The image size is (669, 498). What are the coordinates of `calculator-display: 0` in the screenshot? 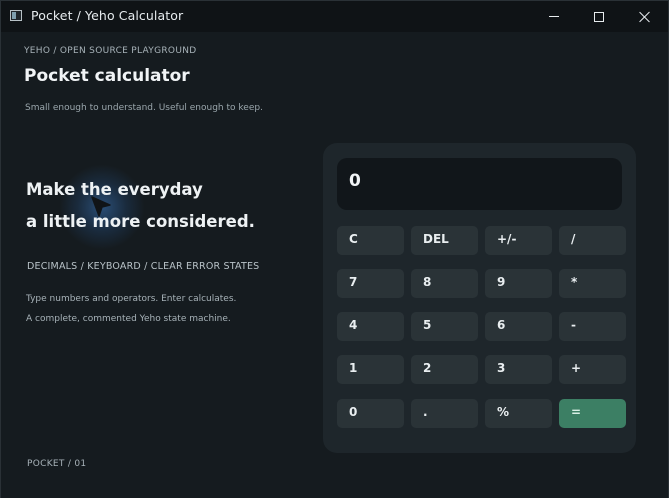 It's located at (479, 184).